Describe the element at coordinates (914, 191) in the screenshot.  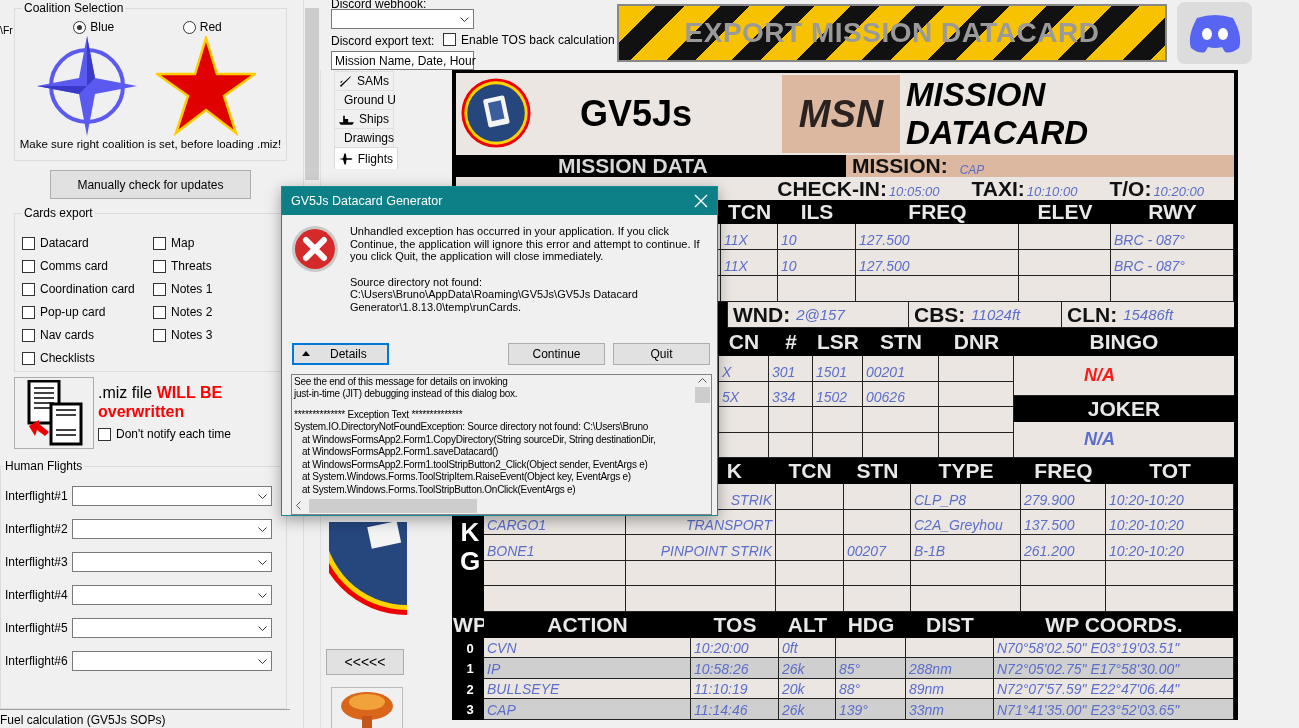
I see `field-value: 10:05:00` at that location.